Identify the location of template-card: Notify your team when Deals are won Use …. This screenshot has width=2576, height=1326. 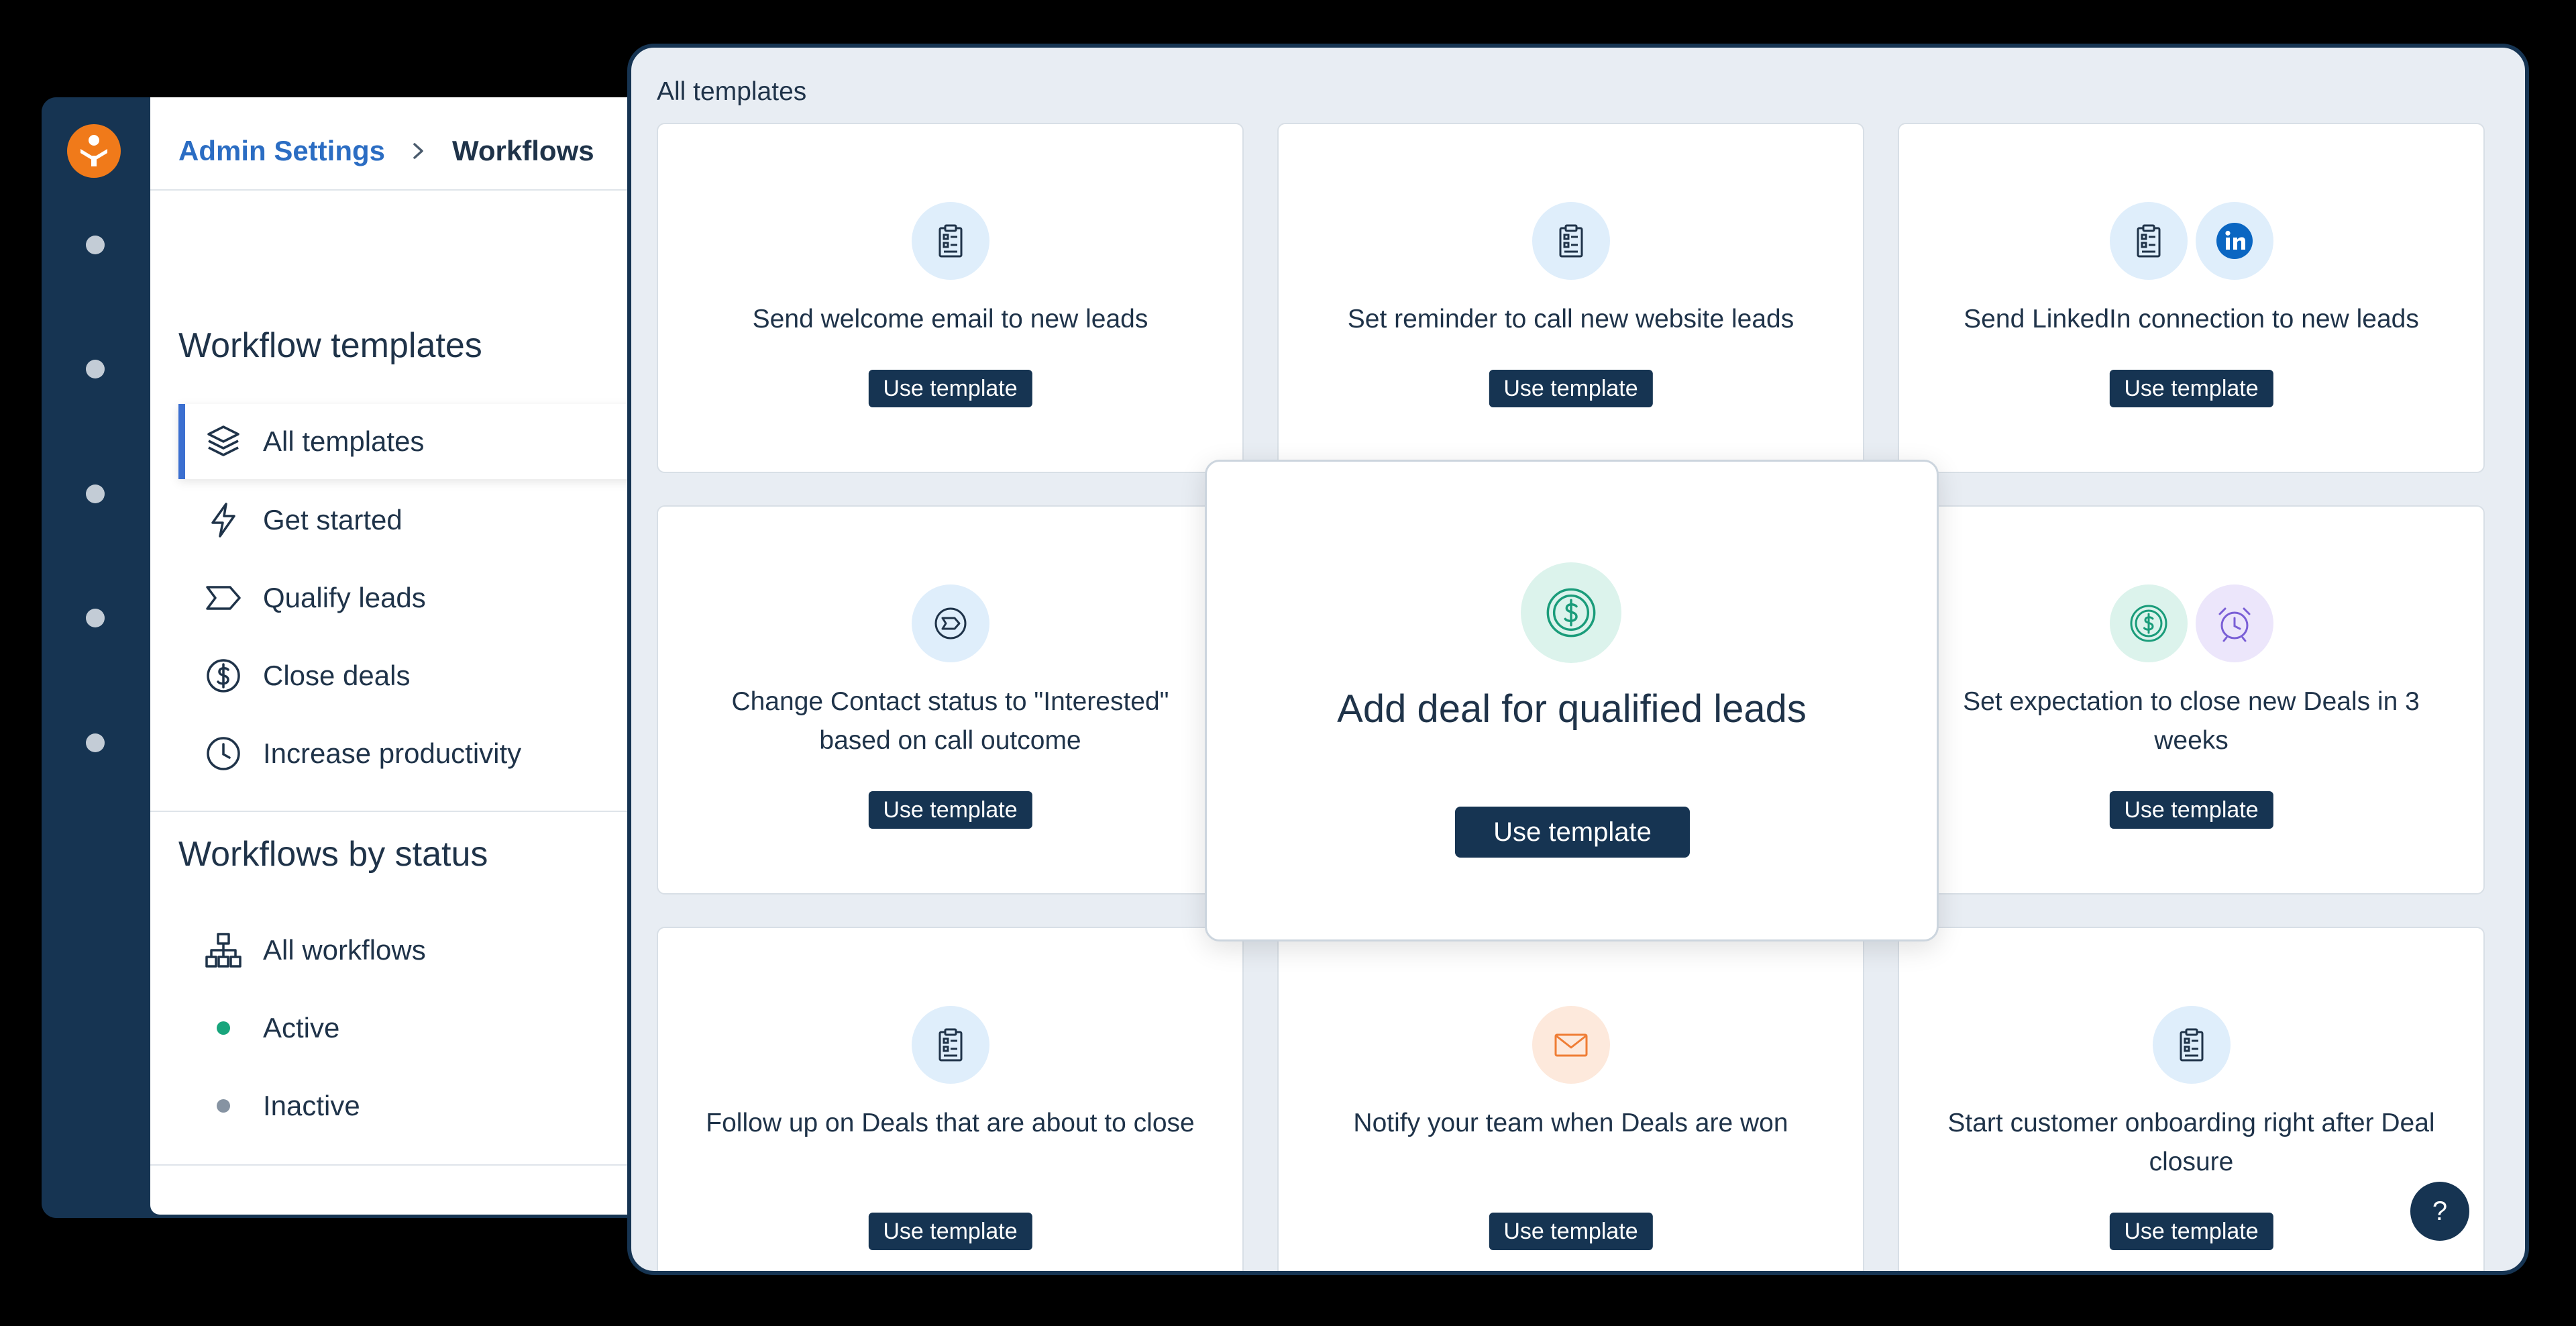
(1570, 1099).